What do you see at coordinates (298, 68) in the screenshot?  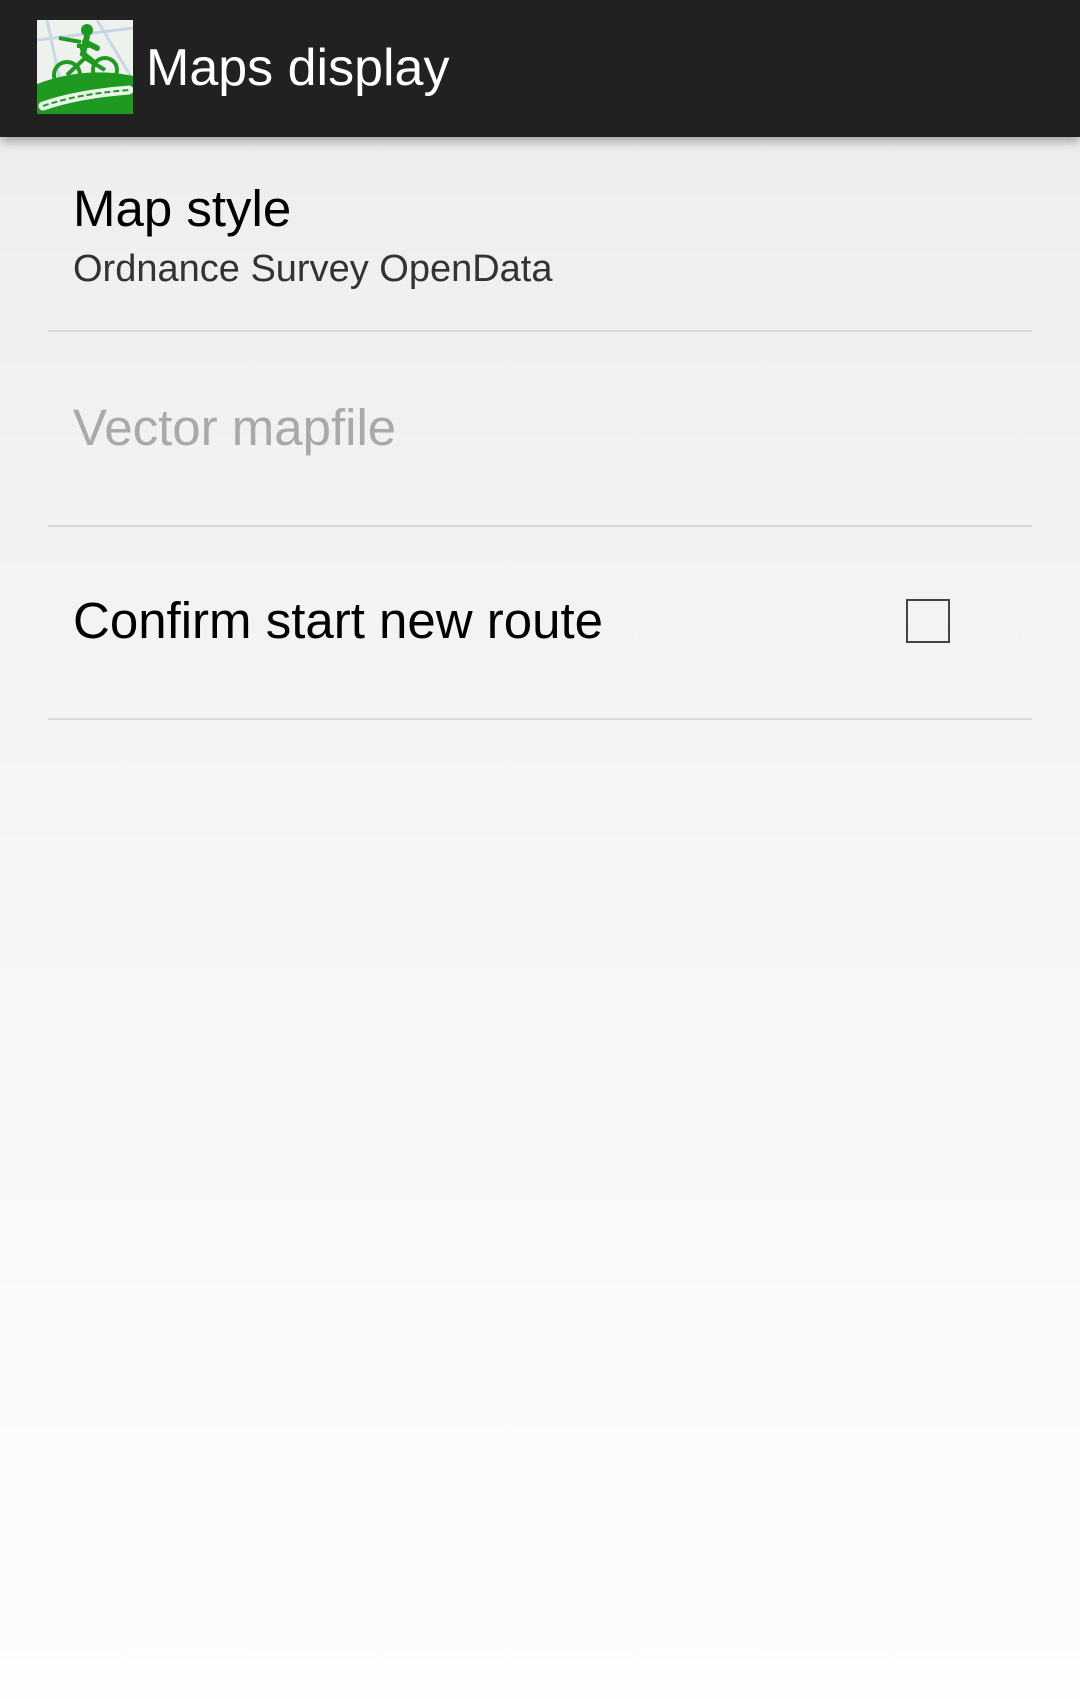 I see `page-title: Maps display` at bounding box center [298, 68].